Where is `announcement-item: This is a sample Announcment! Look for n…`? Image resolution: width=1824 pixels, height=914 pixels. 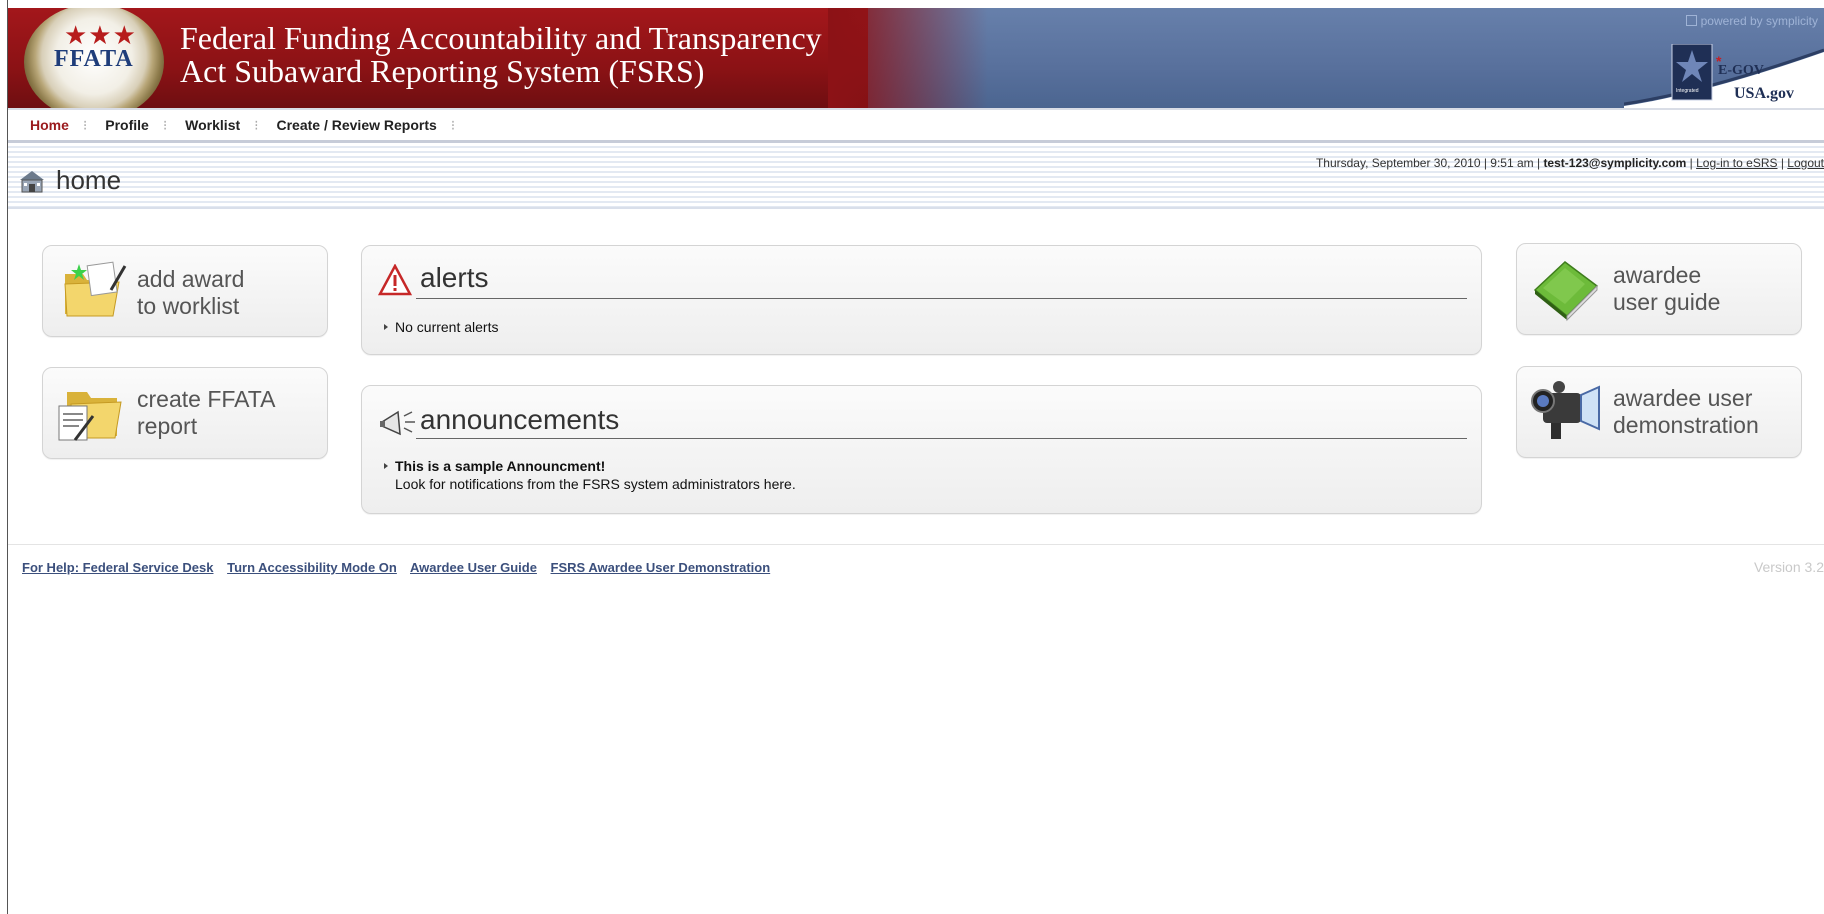 announcement-item: This is a sample Announcment! Look for n… is located at coordinates (590, 475).